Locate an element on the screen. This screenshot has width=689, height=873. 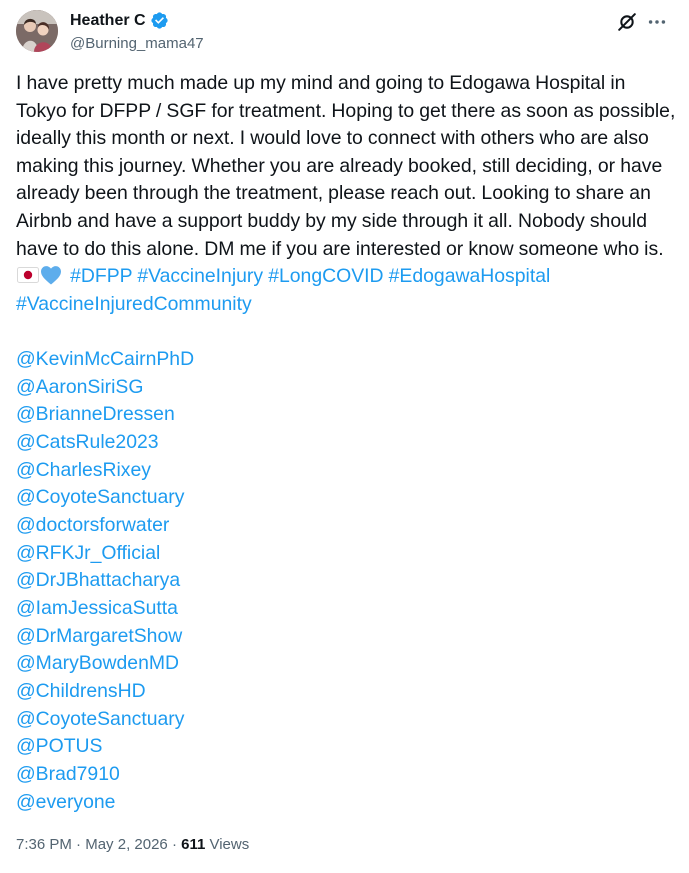
mention-link: @DrMargaretShow is located at coordinates (105, 637).